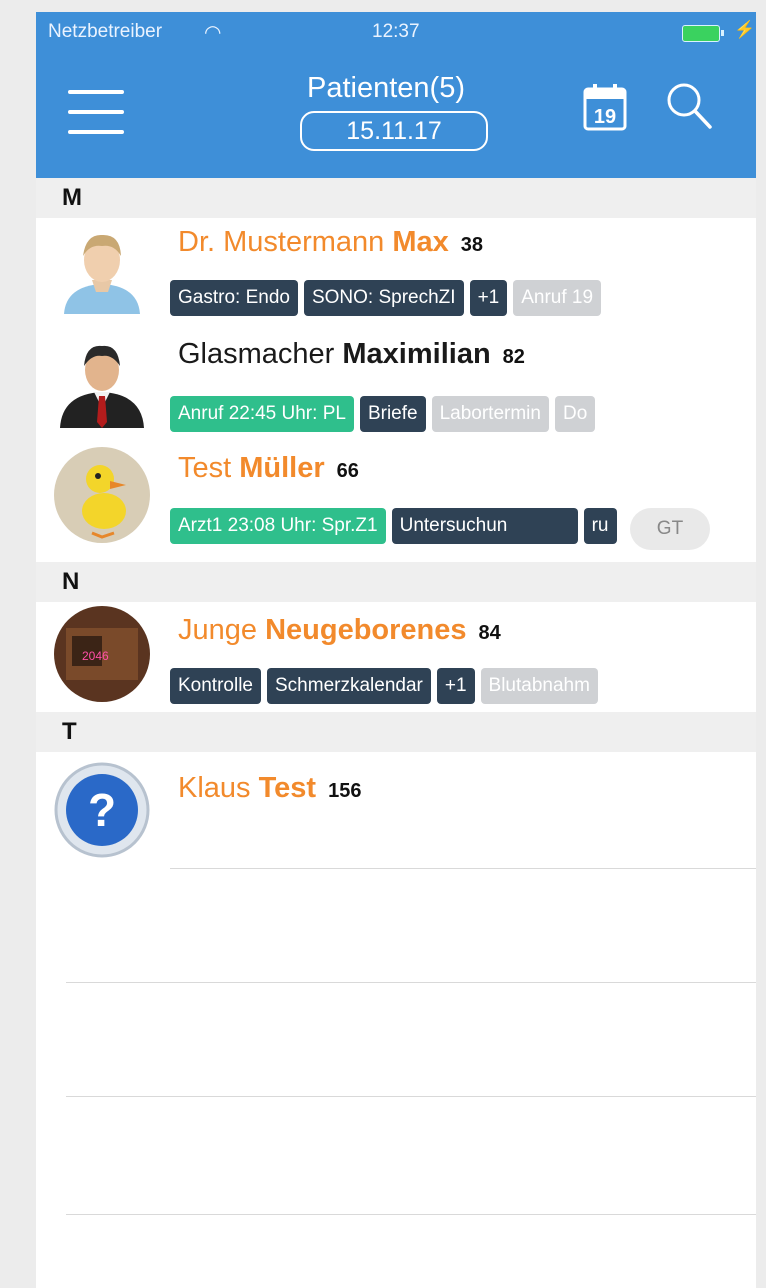 The width and height of the screenshot is (766, 1288). I want to click on help-avatar-icon: ?, so click(102, 810).